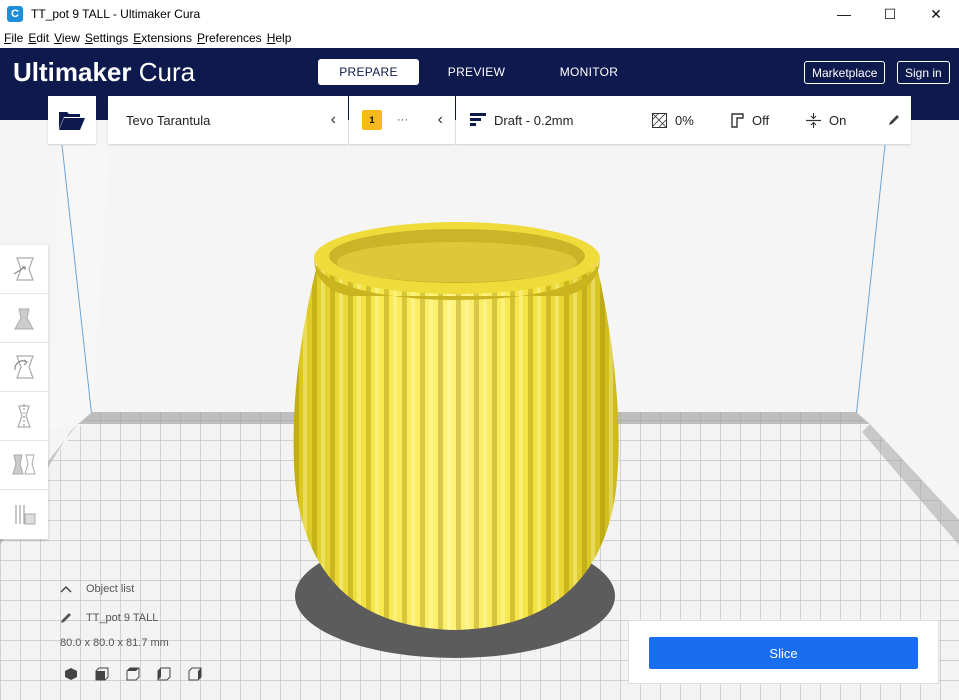 The image size is (959, 700). Describe the element at coordinates (116, 14) in the screenshot. I see `window-title: TT_pot 9 TALL - Ultimaker Cura` at that location.